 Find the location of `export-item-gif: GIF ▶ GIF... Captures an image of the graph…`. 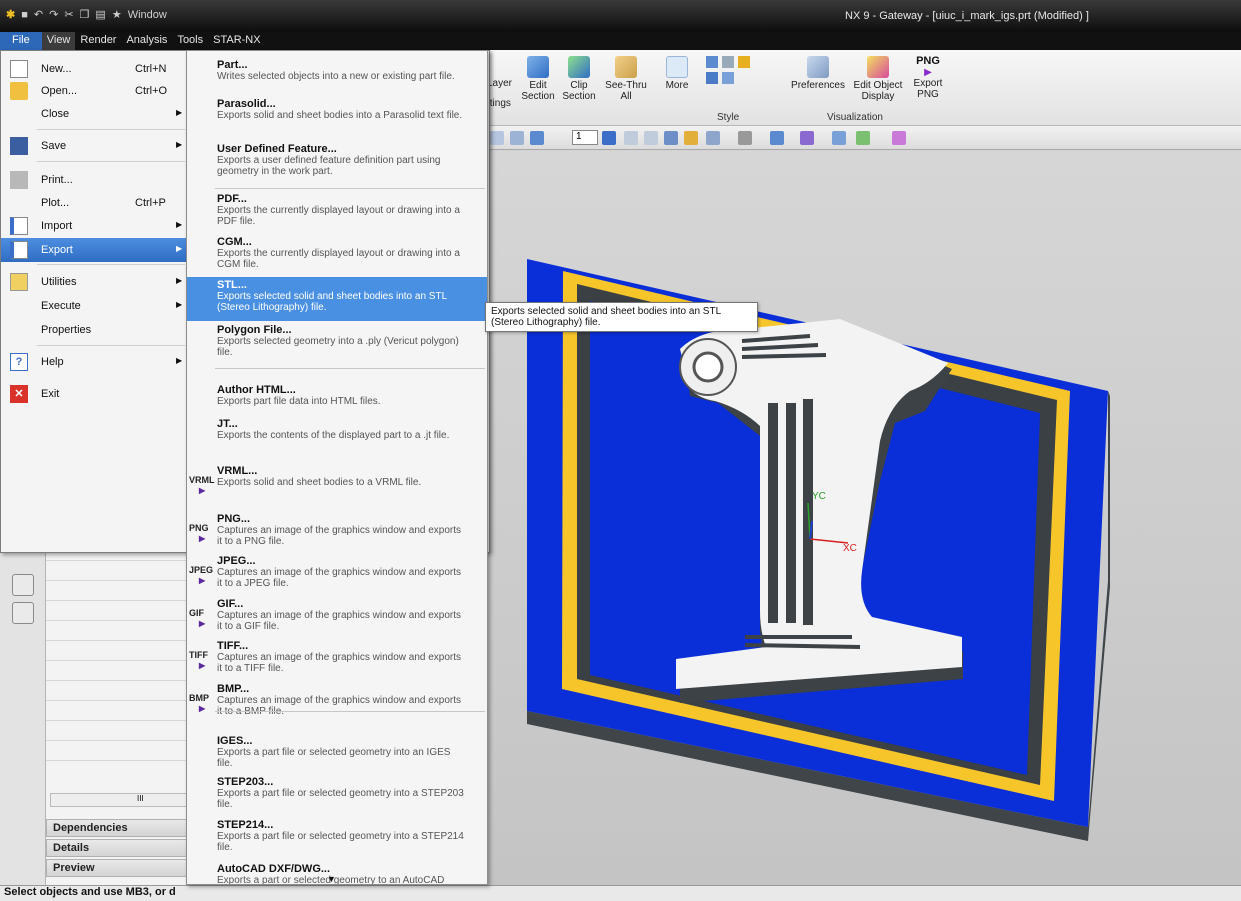

export-item-gif: GIF ▶ GIF... Captures an image of the graph… is located at coordinates (337, 616).